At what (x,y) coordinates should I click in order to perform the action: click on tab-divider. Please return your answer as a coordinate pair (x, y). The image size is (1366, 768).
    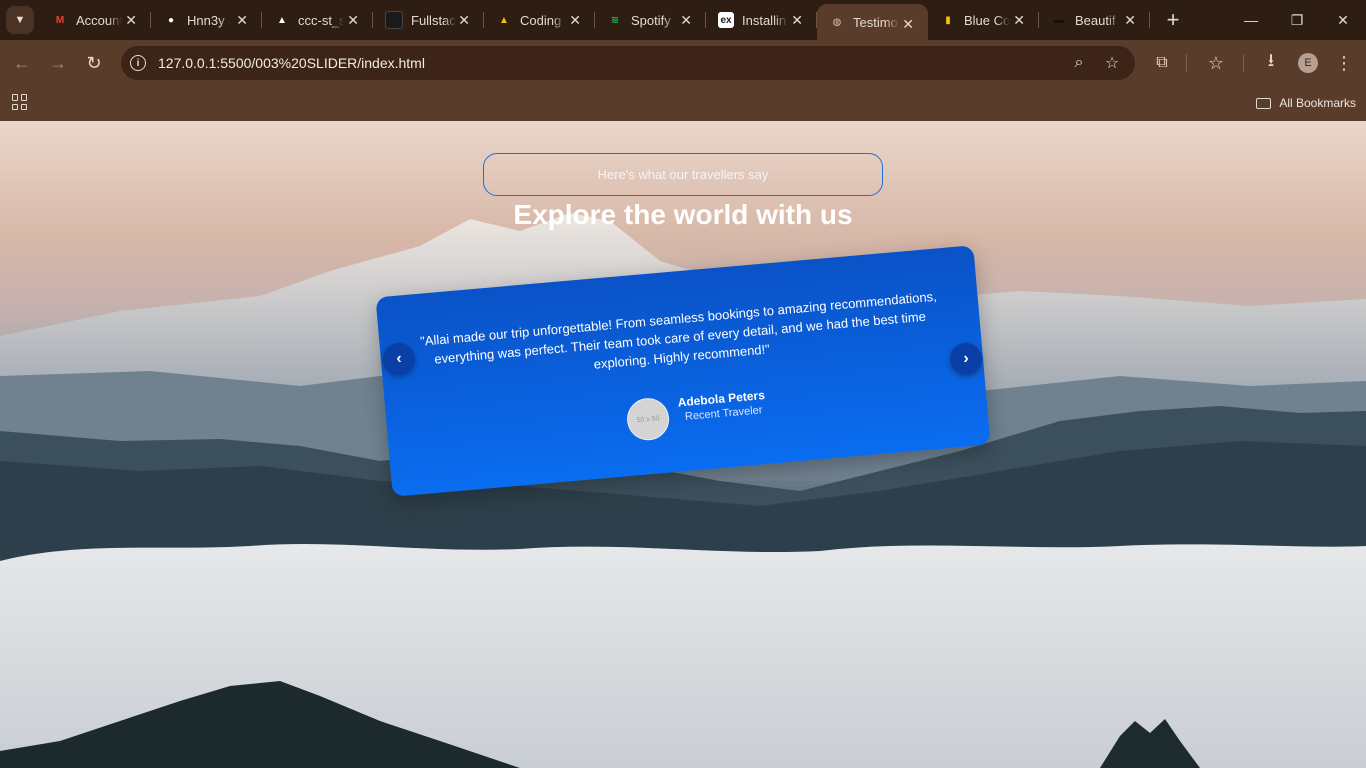
    Looking at the image, I should click on (1149, 20).